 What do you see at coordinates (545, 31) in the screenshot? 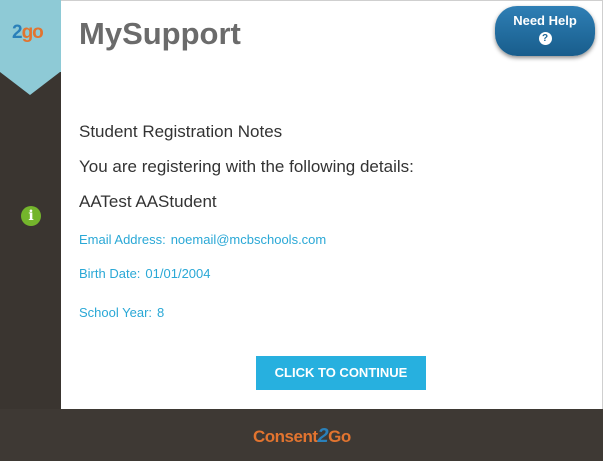
I see `need-help-button: Need Help ?` at bounding box center [545, 31].